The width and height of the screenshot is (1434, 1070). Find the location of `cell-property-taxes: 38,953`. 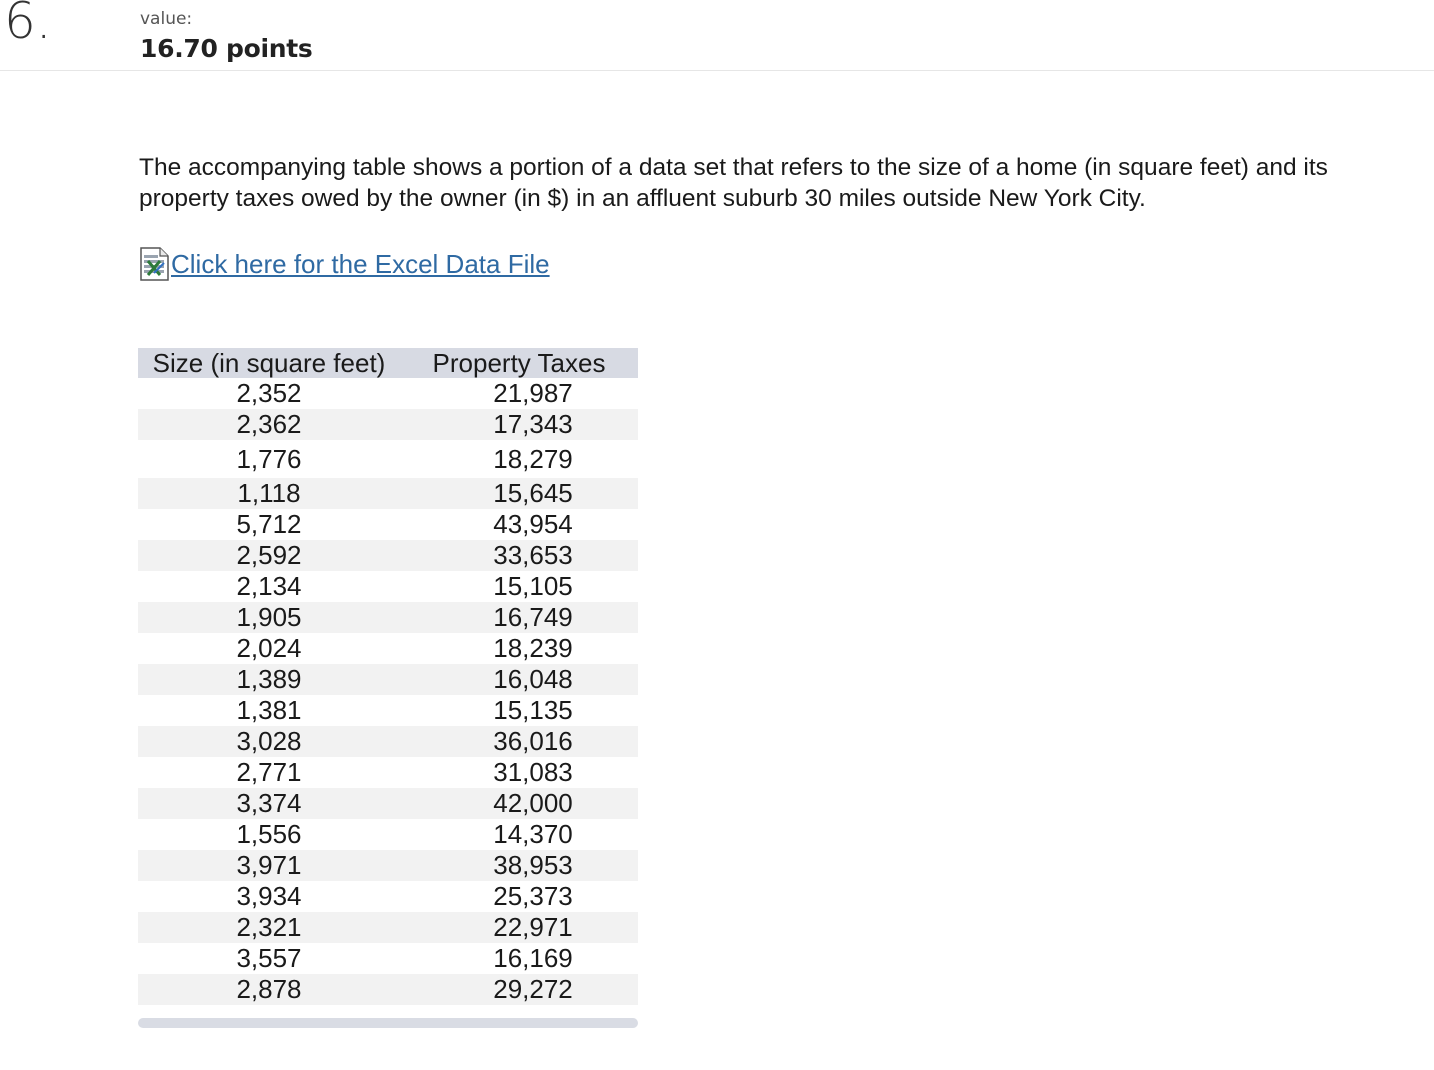

cell-property-taxes: 38,953 is located at coordinates (519, 865).